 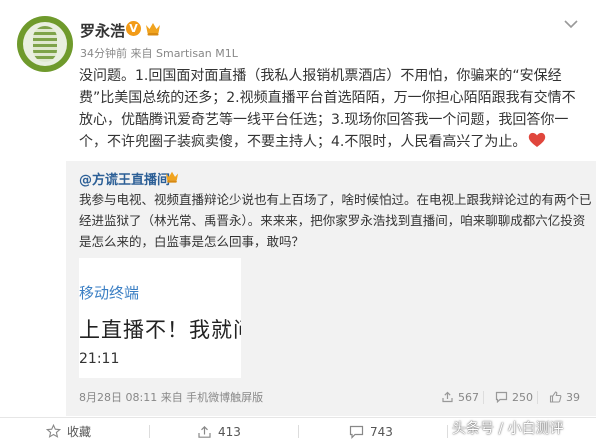 What do you see at coordinates (102, 30) in the screenshot?
I see `username: 罗永浩` at bounding box center [102, 30].